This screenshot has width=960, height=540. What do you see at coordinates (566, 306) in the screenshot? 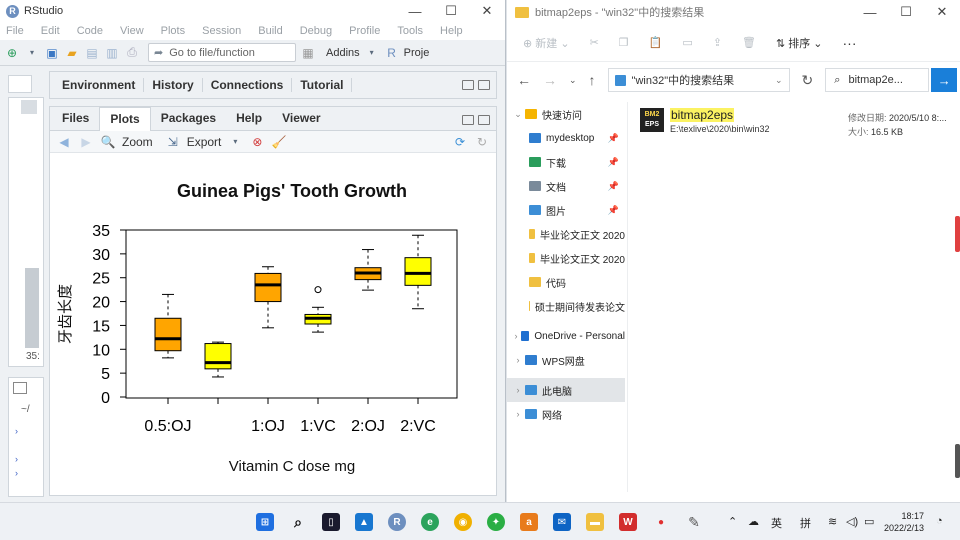
I see `nav-item: 硕士期间待发表论文` at bounding box center [566, 306].